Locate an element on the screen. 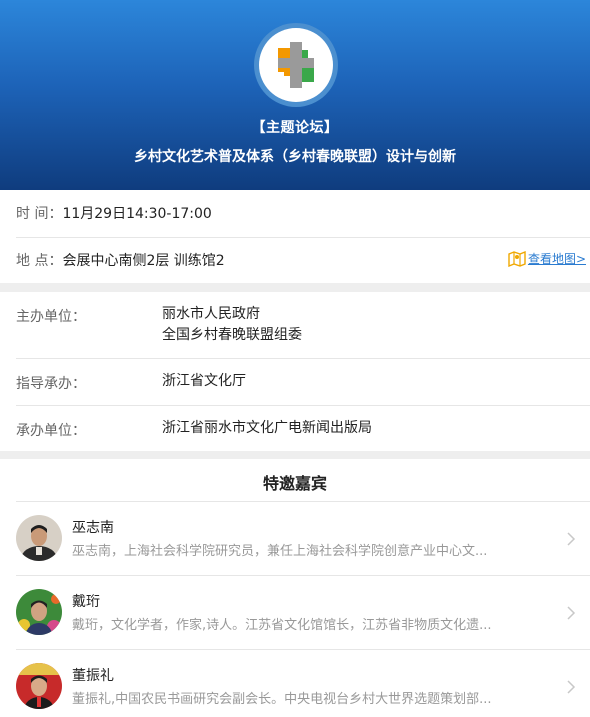 The image size is (590, 717). guide-label: 指导承办： is located at coordinates (51, 384).